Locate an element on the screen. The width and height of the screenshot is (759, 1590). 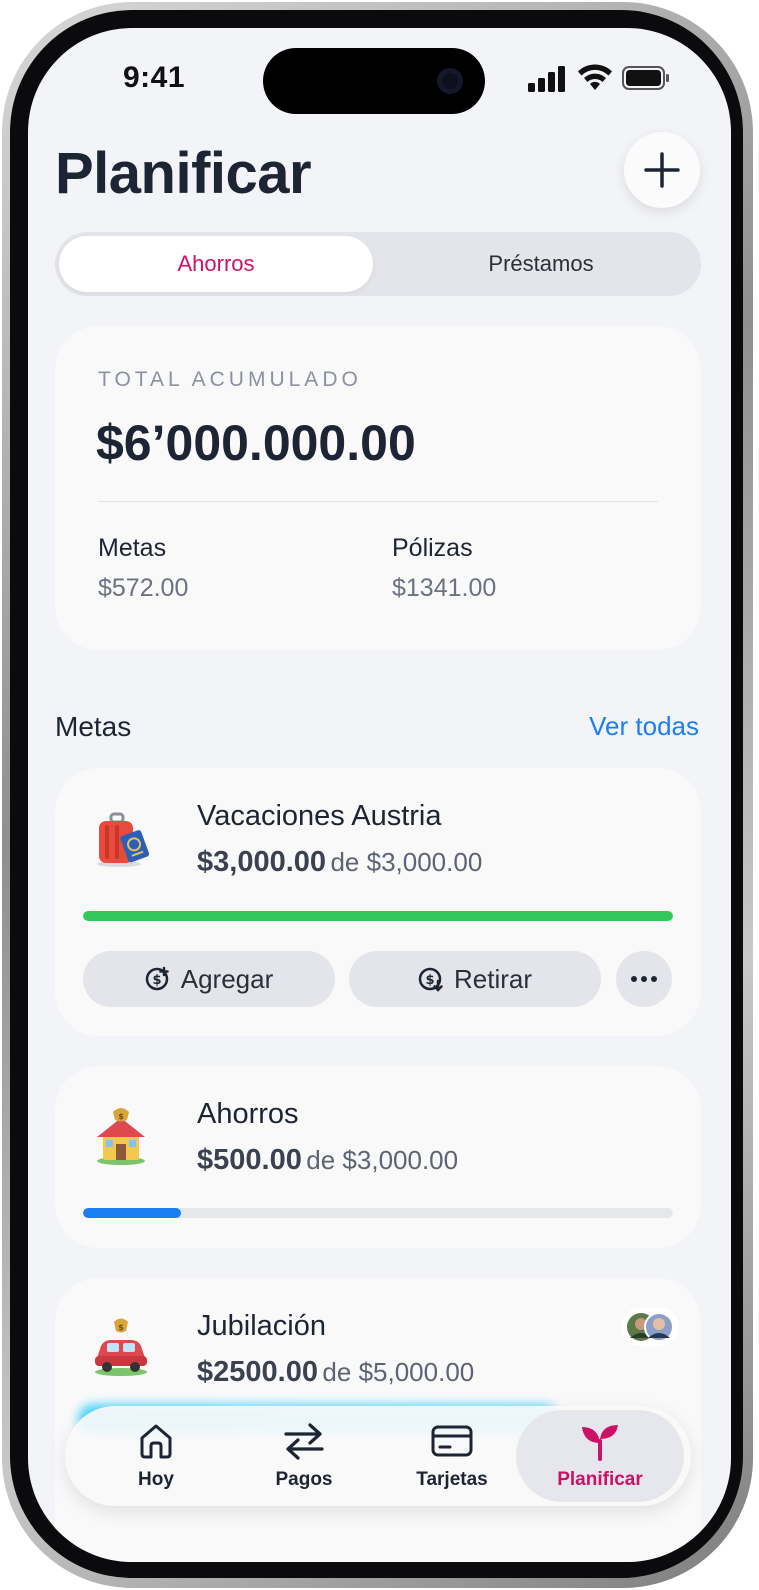
tab-ahorros: Ahorros is located at coordinates (216, 264).